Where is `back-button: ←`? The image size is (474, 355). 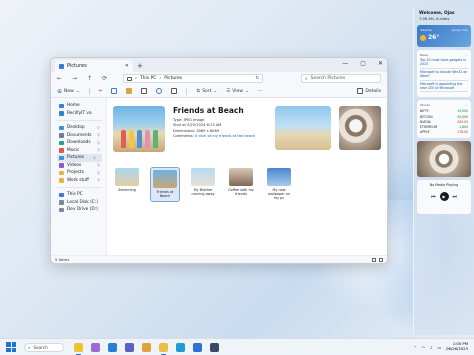
back-button: ← is located at coordinates (59, 78).